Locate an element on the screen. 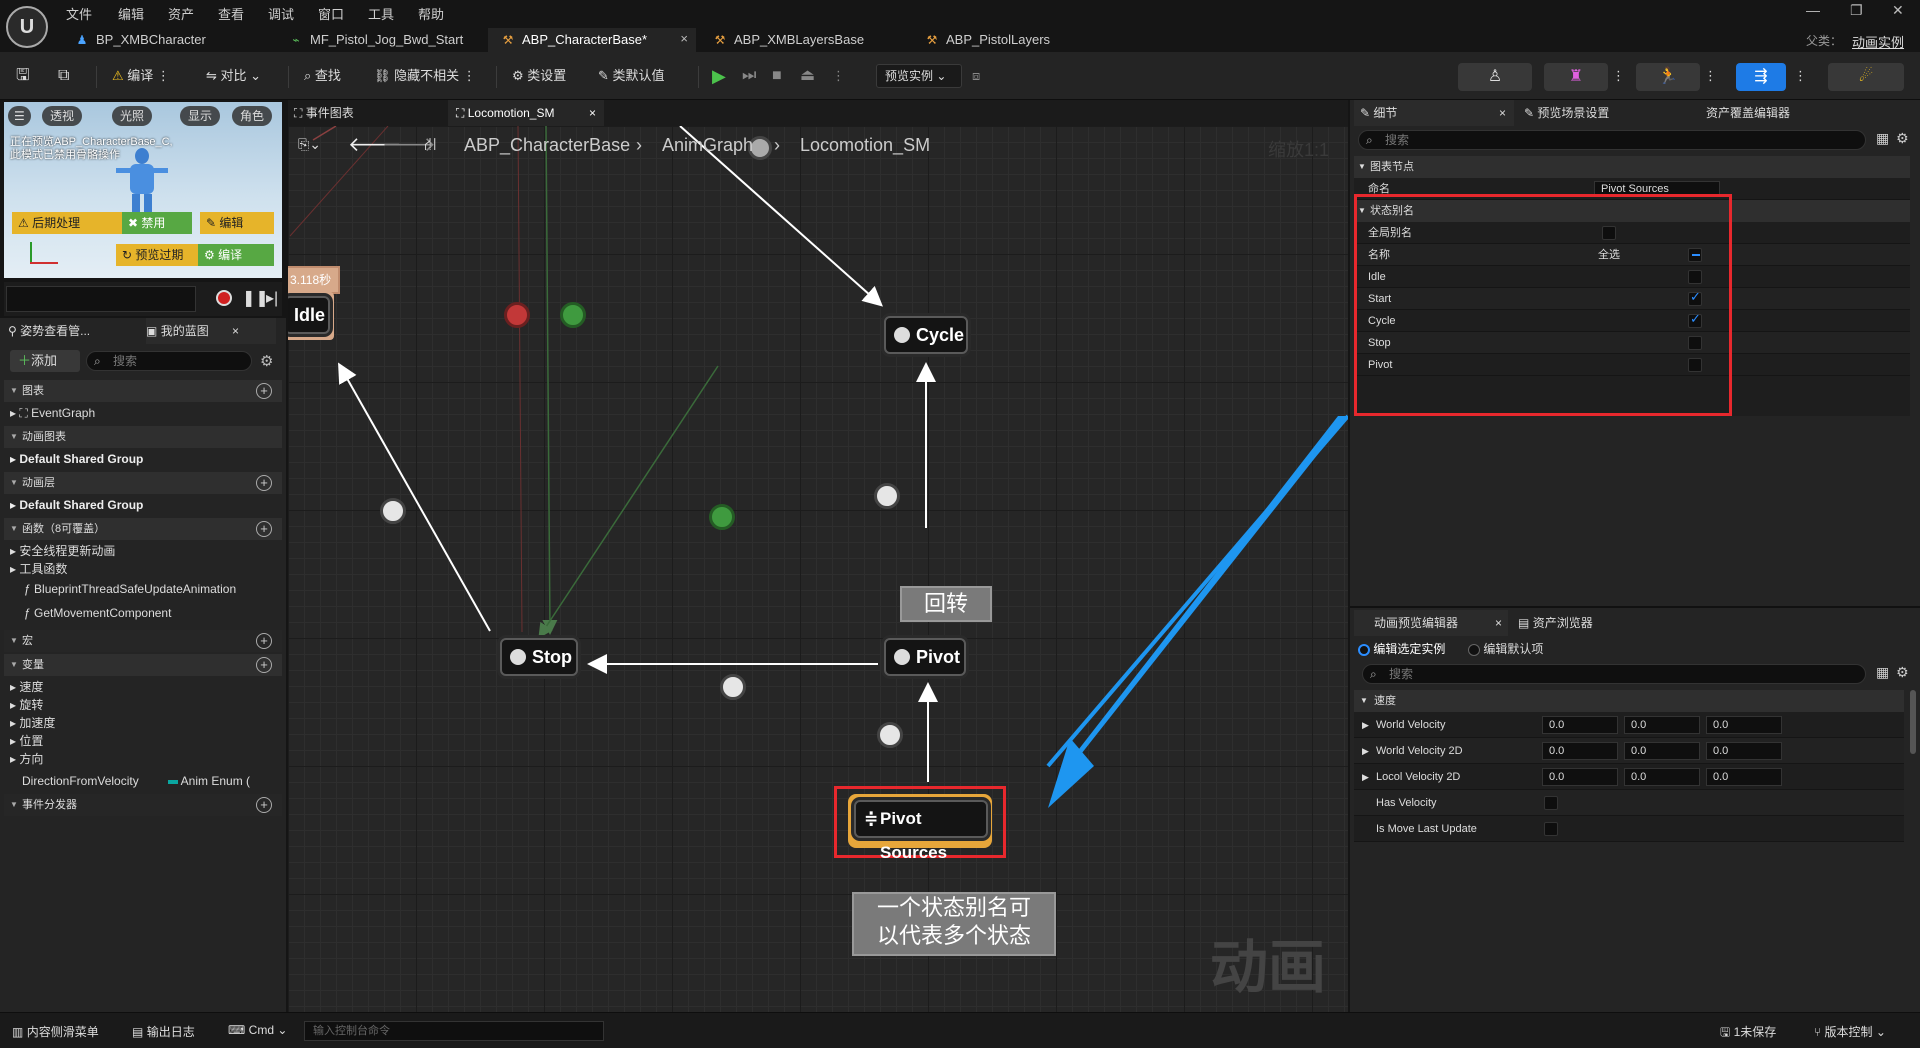 The height and width of the screenshot is (1048, 1920). add-variable-icon: + is located at coordinates (264, 665).